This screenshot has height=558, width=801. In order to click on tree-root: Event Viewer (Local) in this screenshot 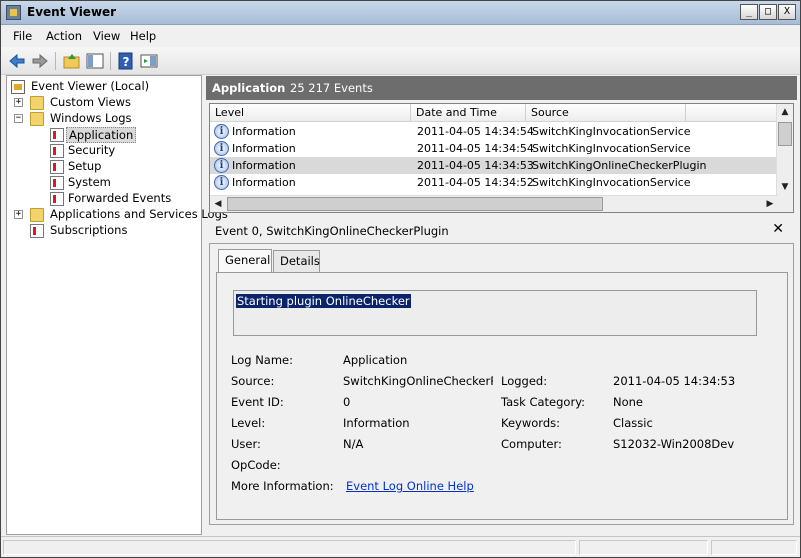, I will do `click(105, 87)`.